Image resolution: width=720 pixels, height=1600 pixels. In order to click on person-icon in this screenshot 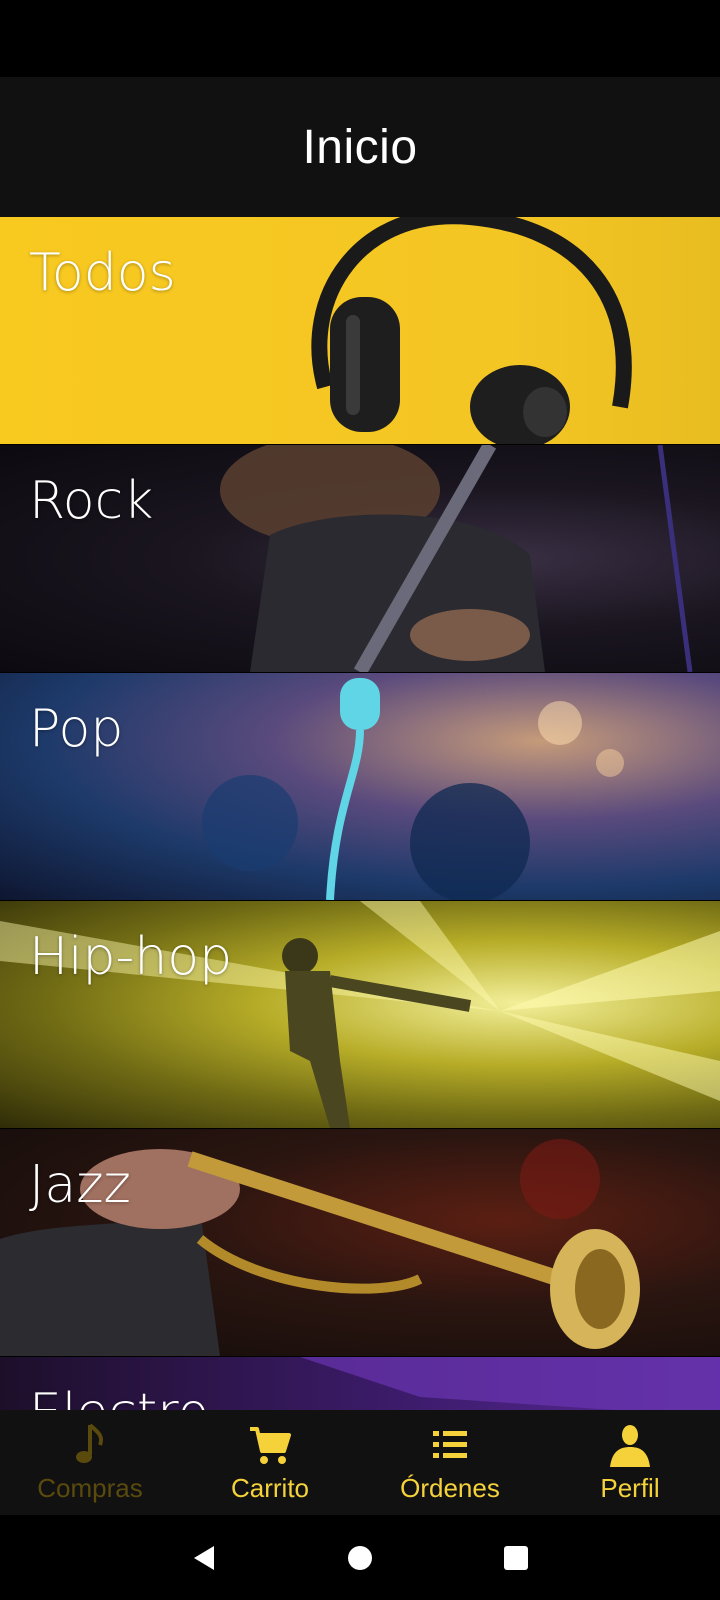, I will do `click(630, 1446)`.